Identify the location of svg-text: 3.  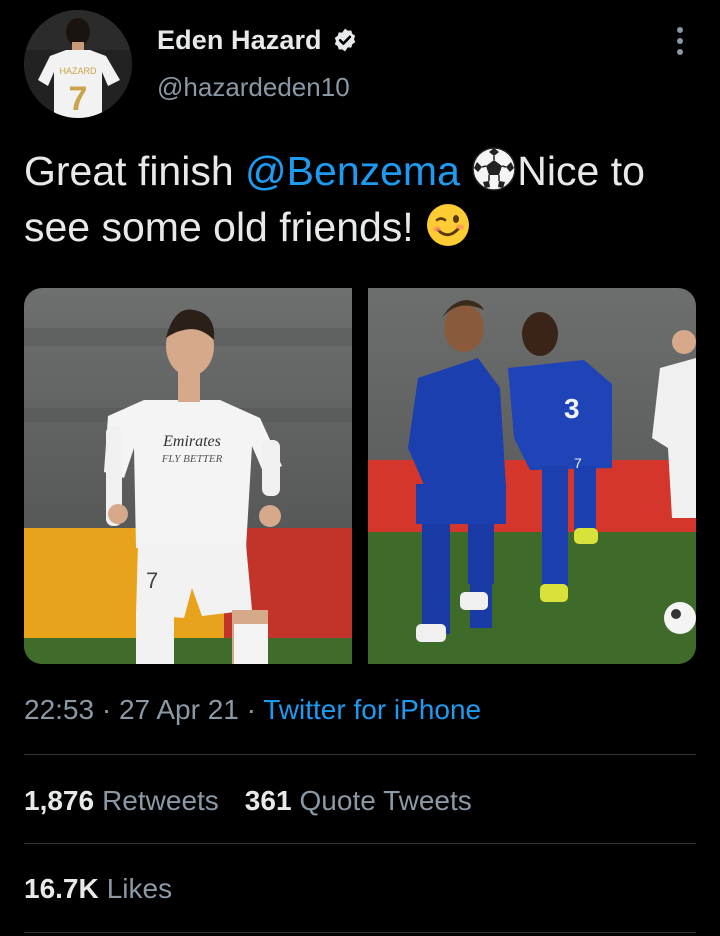
(572, 408).